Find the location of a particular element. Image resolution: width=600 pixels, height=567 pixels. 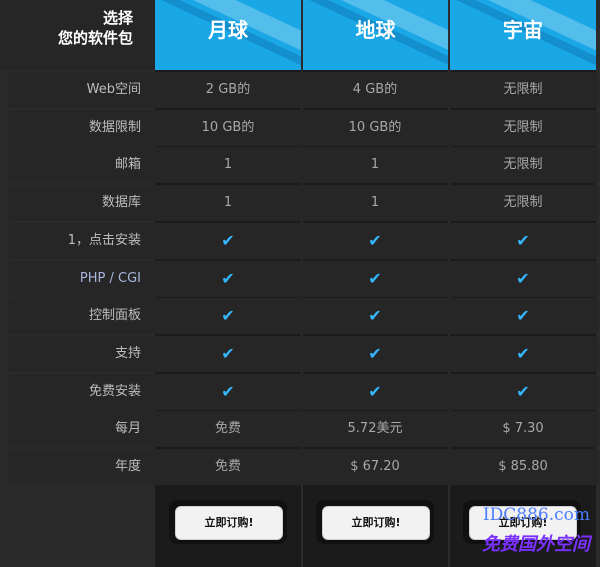

title-line-1: 选择 is located at coordinates (117, 18).